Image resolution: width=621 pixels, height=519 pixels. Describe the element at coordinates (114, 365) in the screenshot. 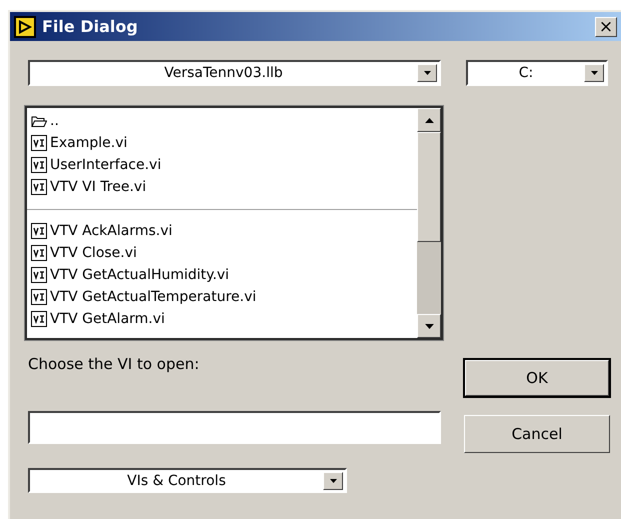

I see `prompt-label: Choose the VI to open:` at that location.